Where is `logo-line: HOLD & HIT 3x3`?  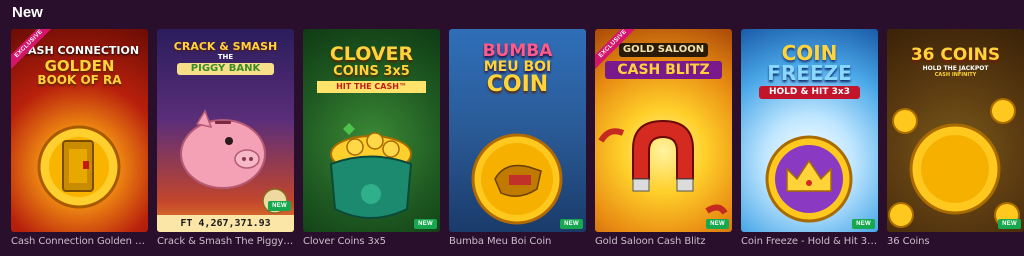
logo-line: HOLD & HIT 3x3 is located at coordinates (809, 92).